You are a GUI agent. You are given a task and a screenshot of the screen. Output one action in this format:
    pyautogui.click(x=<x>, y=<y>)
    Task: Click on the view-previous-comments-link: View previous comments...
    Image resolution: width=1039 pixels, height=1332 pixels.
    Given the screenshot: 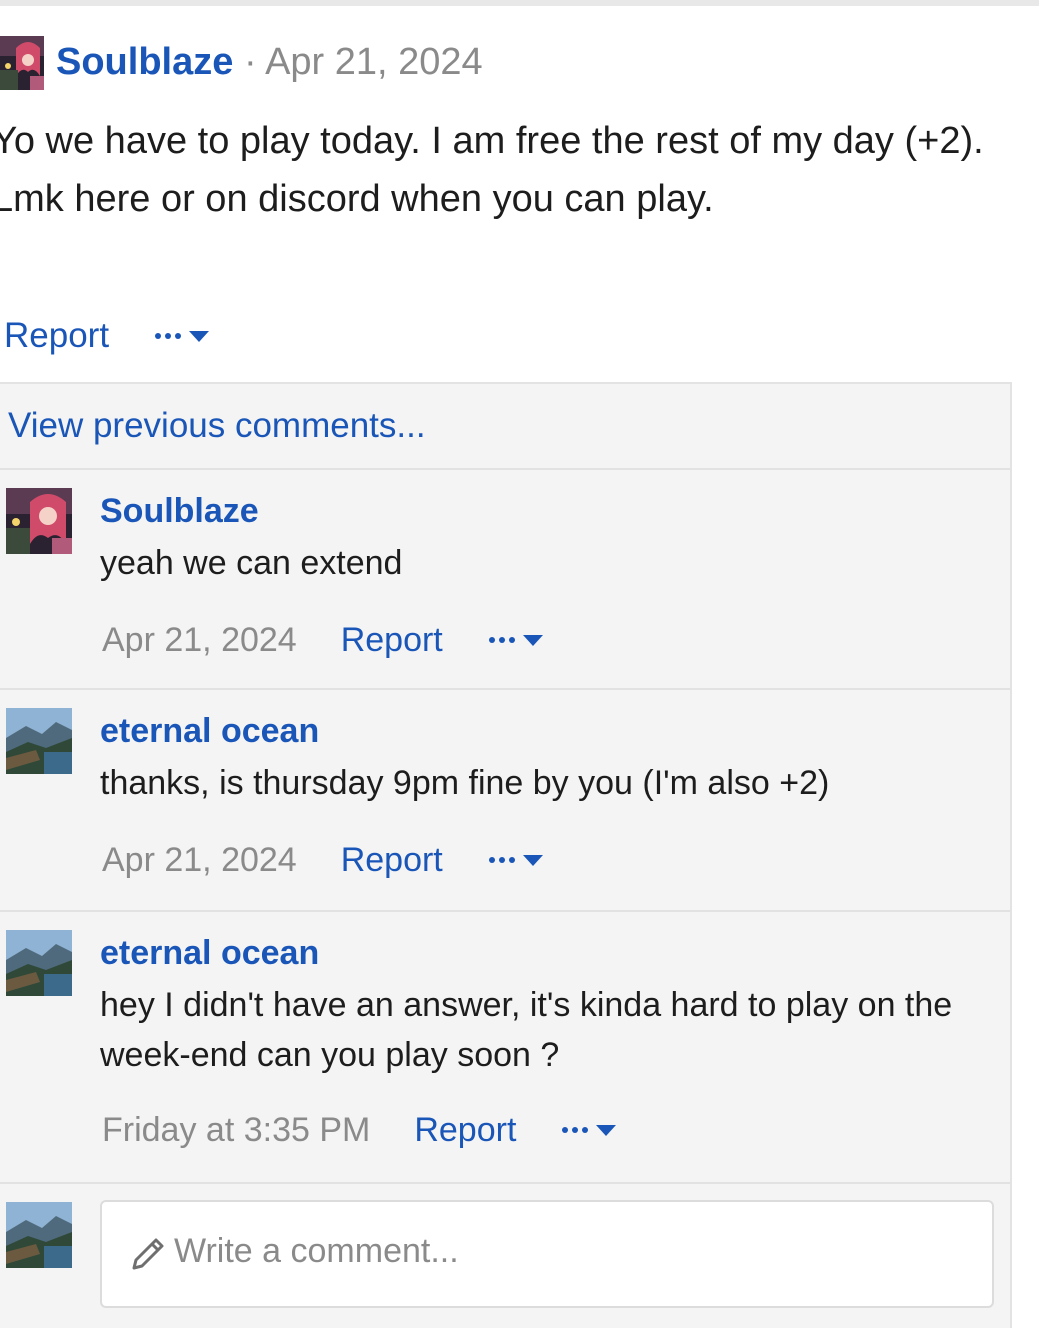 What is the action you would take?
    pyautogui.click(x=217, y=426)
    